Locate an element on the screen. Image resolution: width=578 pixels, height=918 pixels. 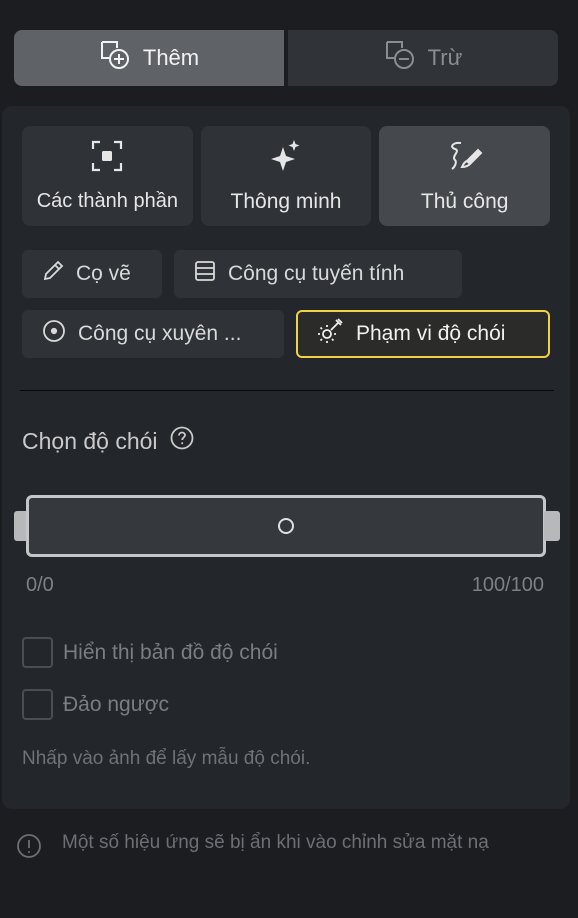
sampling-hint: Nhấp vào ảnh để lấy mẫu độ chói. is located at coordinates (166, 758).